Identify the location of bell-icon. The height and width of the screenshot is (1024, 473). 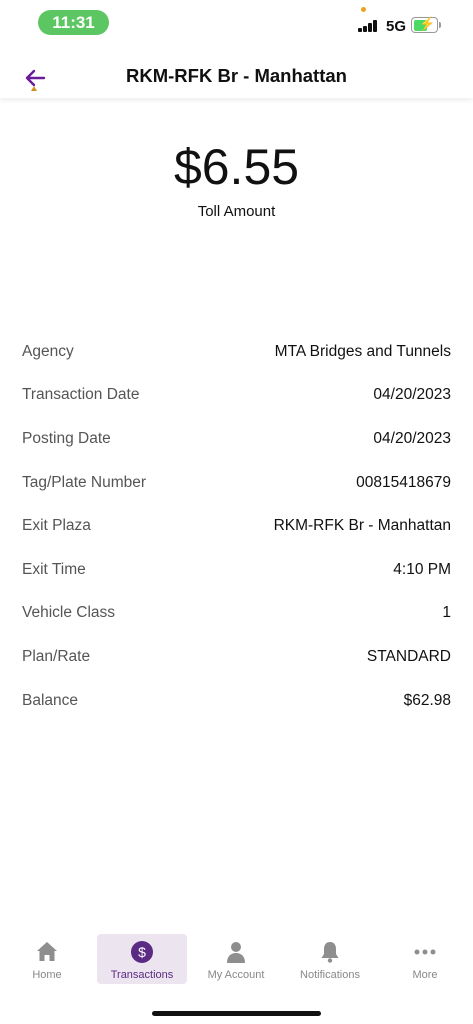
(330, 952).